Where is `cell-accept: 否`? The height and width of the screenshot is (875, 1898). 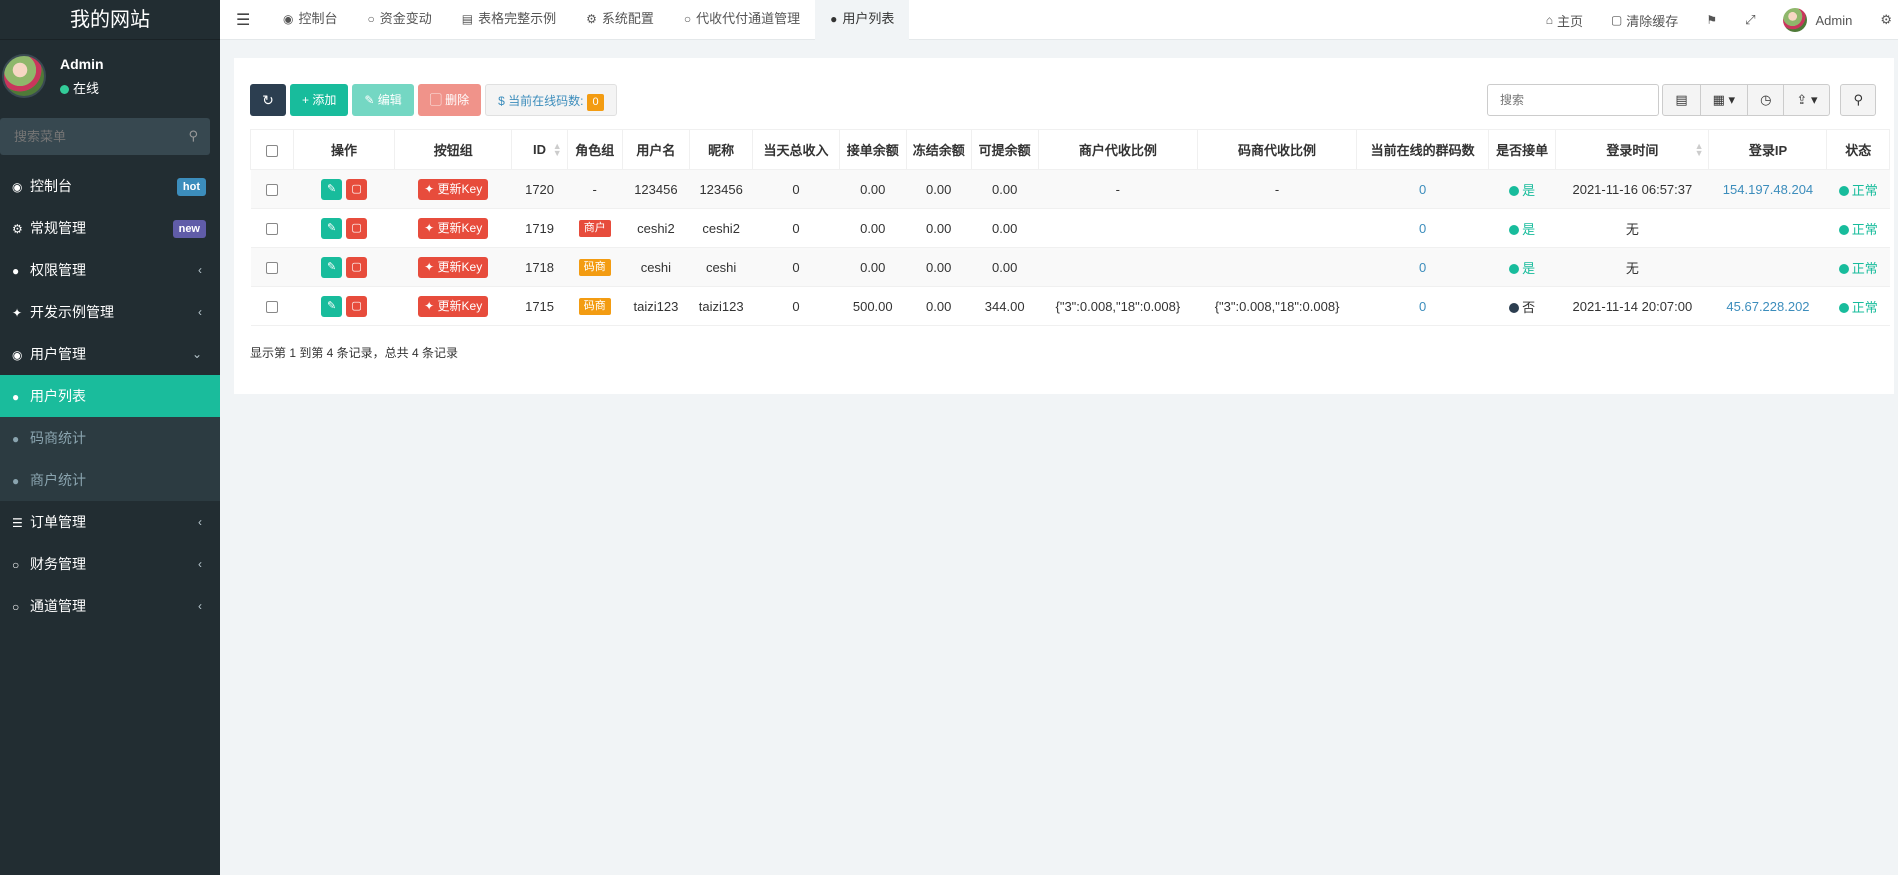 cell-accept: 否 is located at coordinates (1522, 306).